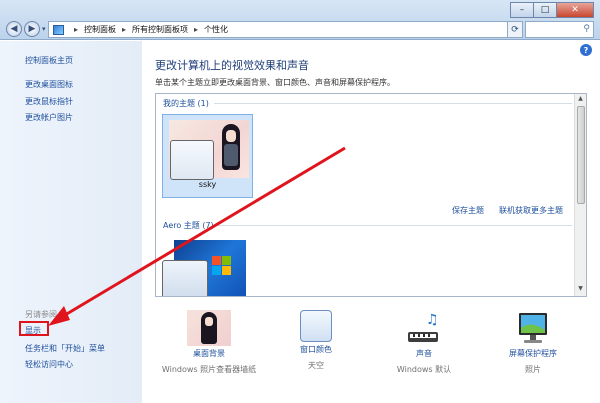 The width and height of the screenshot is (600, 403). Describe the element at coordinates (58, 29) in the screenshot. I see `control-panel-icon` at that location.